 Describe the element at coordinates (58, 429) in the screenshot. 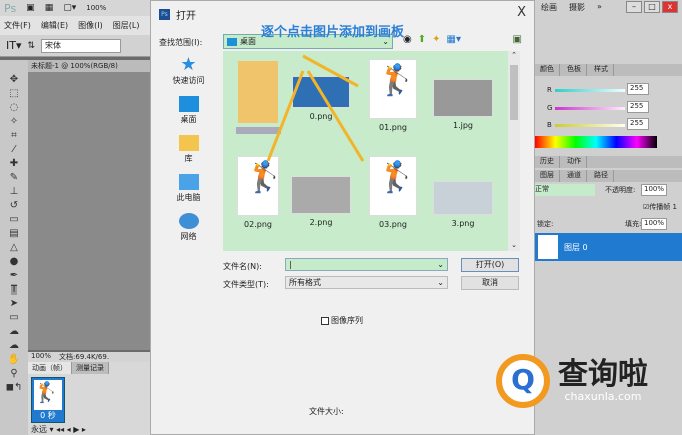

I see `loop-select: 永远 ▾ ◂◂ ◂ ▶ ▸` at that location.